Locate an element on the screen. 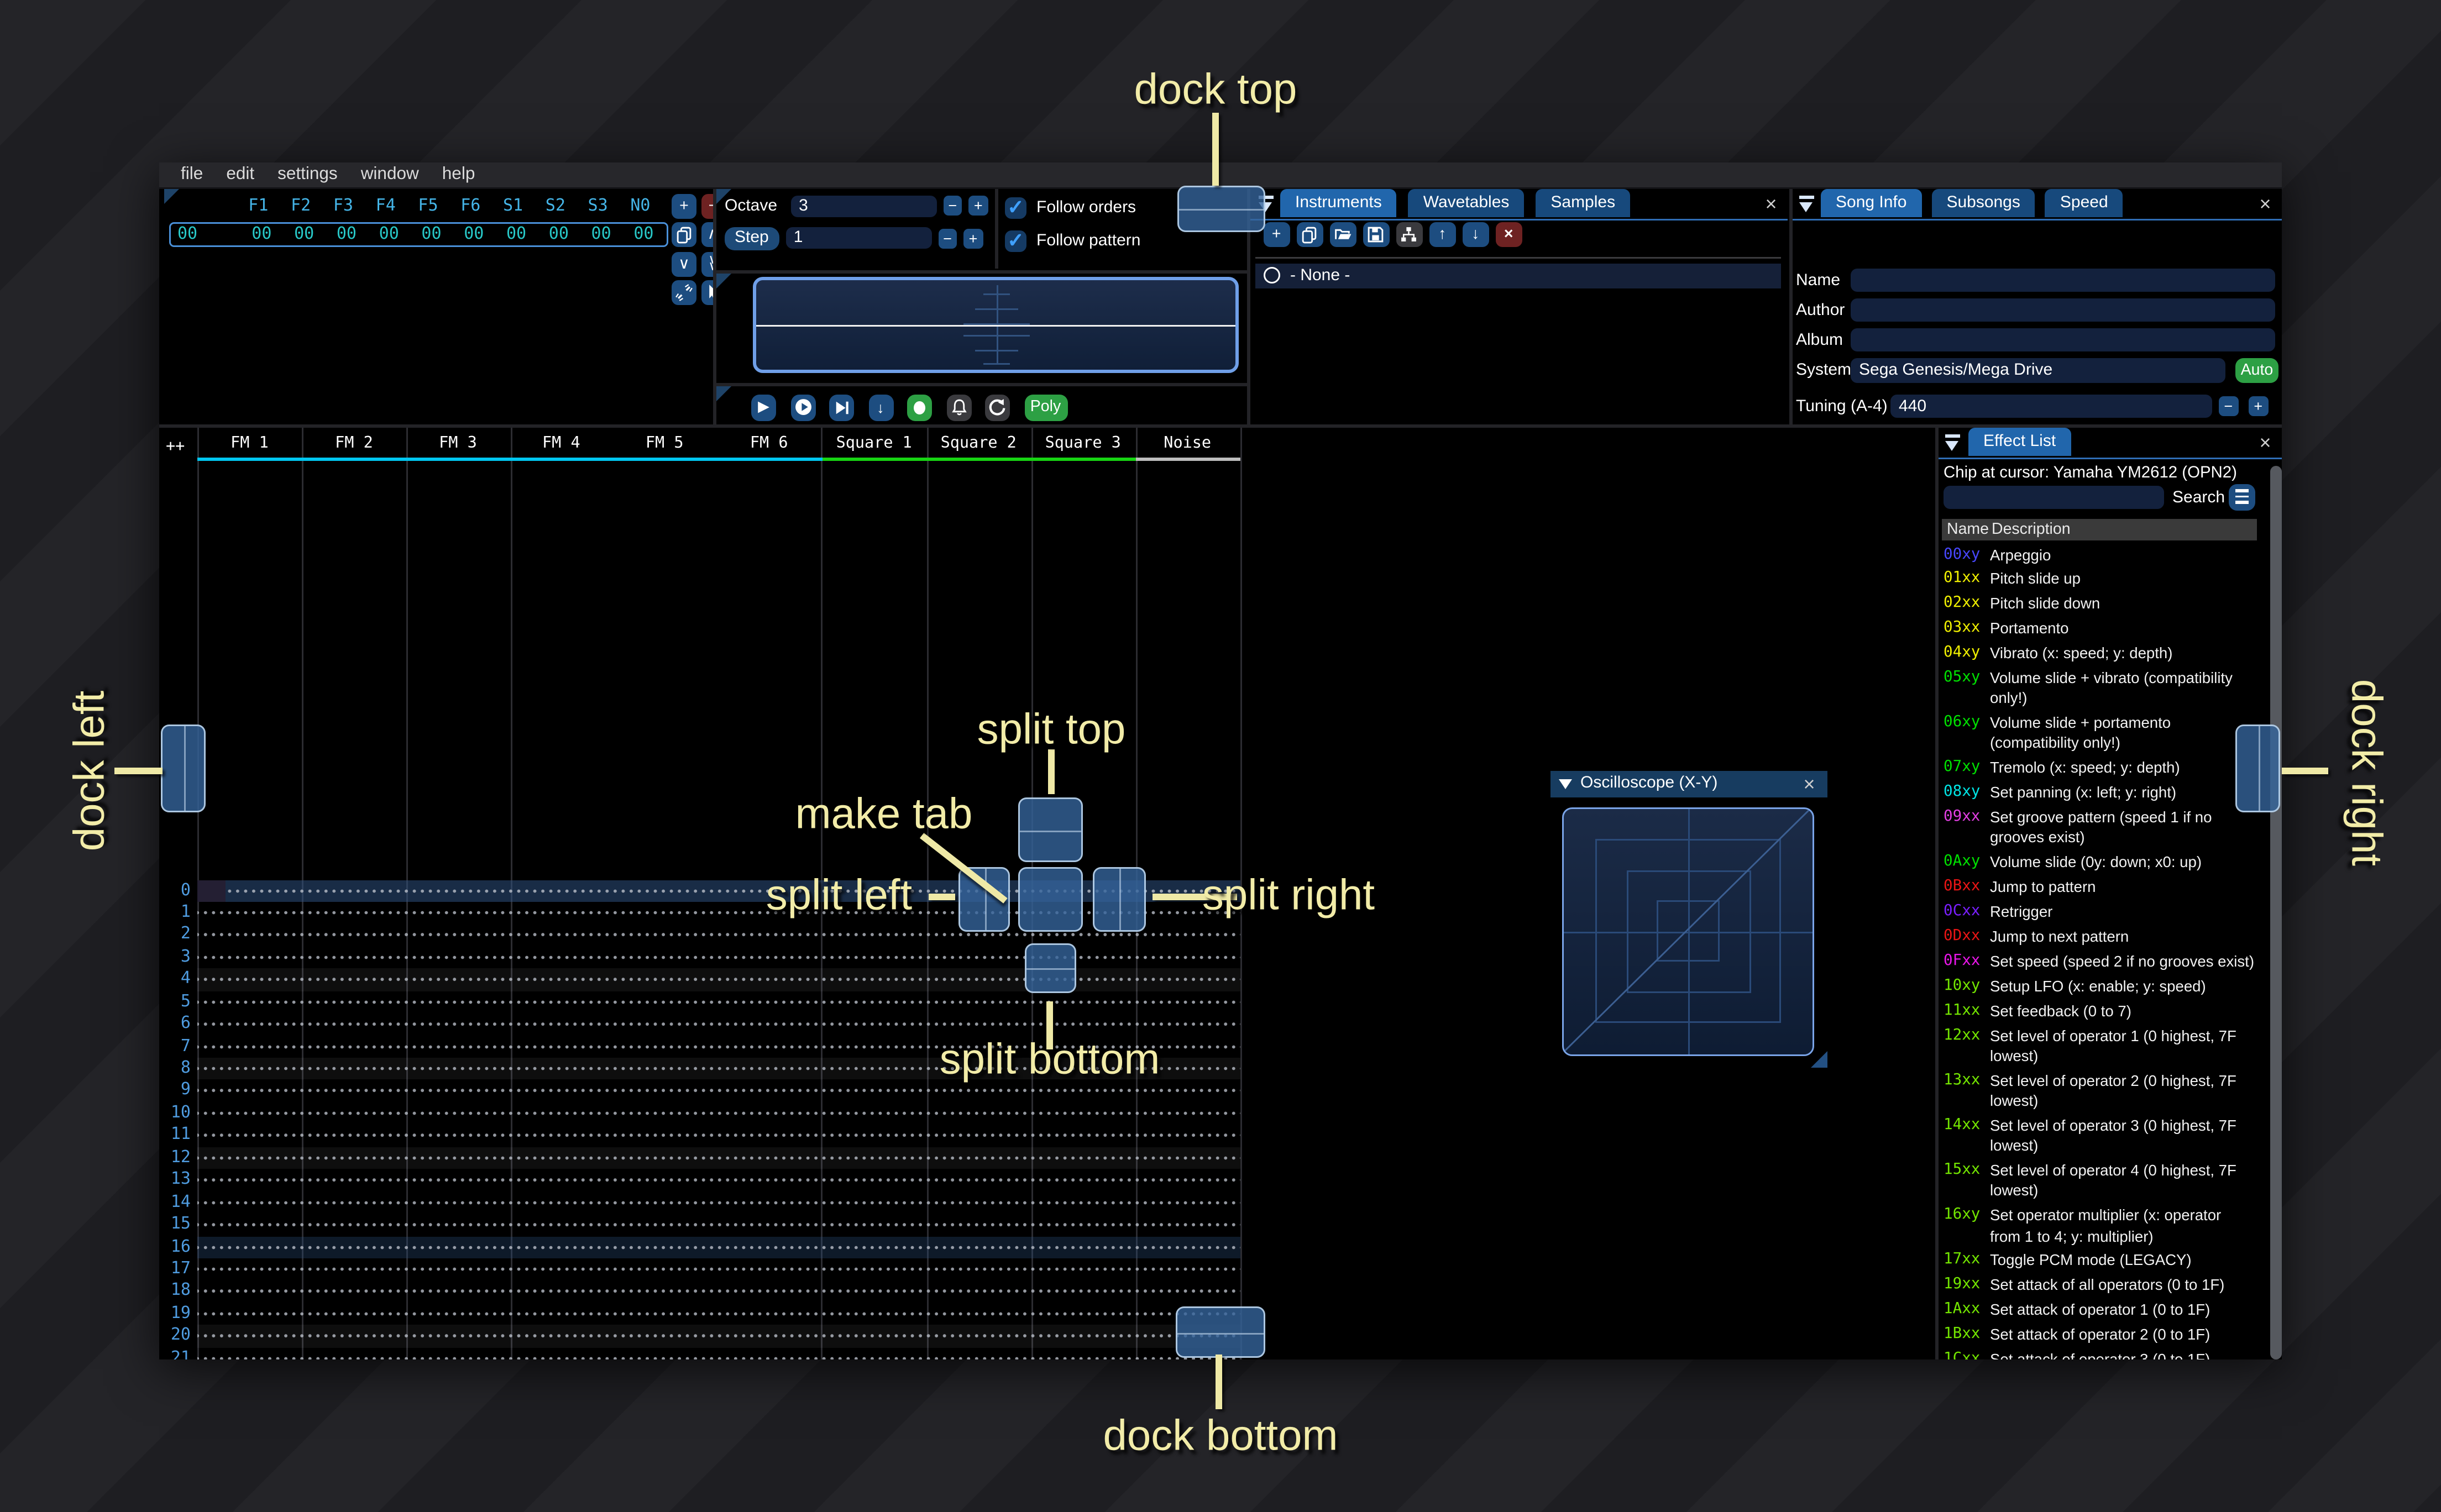  menu-item: help is located at coordinates (458, 175).